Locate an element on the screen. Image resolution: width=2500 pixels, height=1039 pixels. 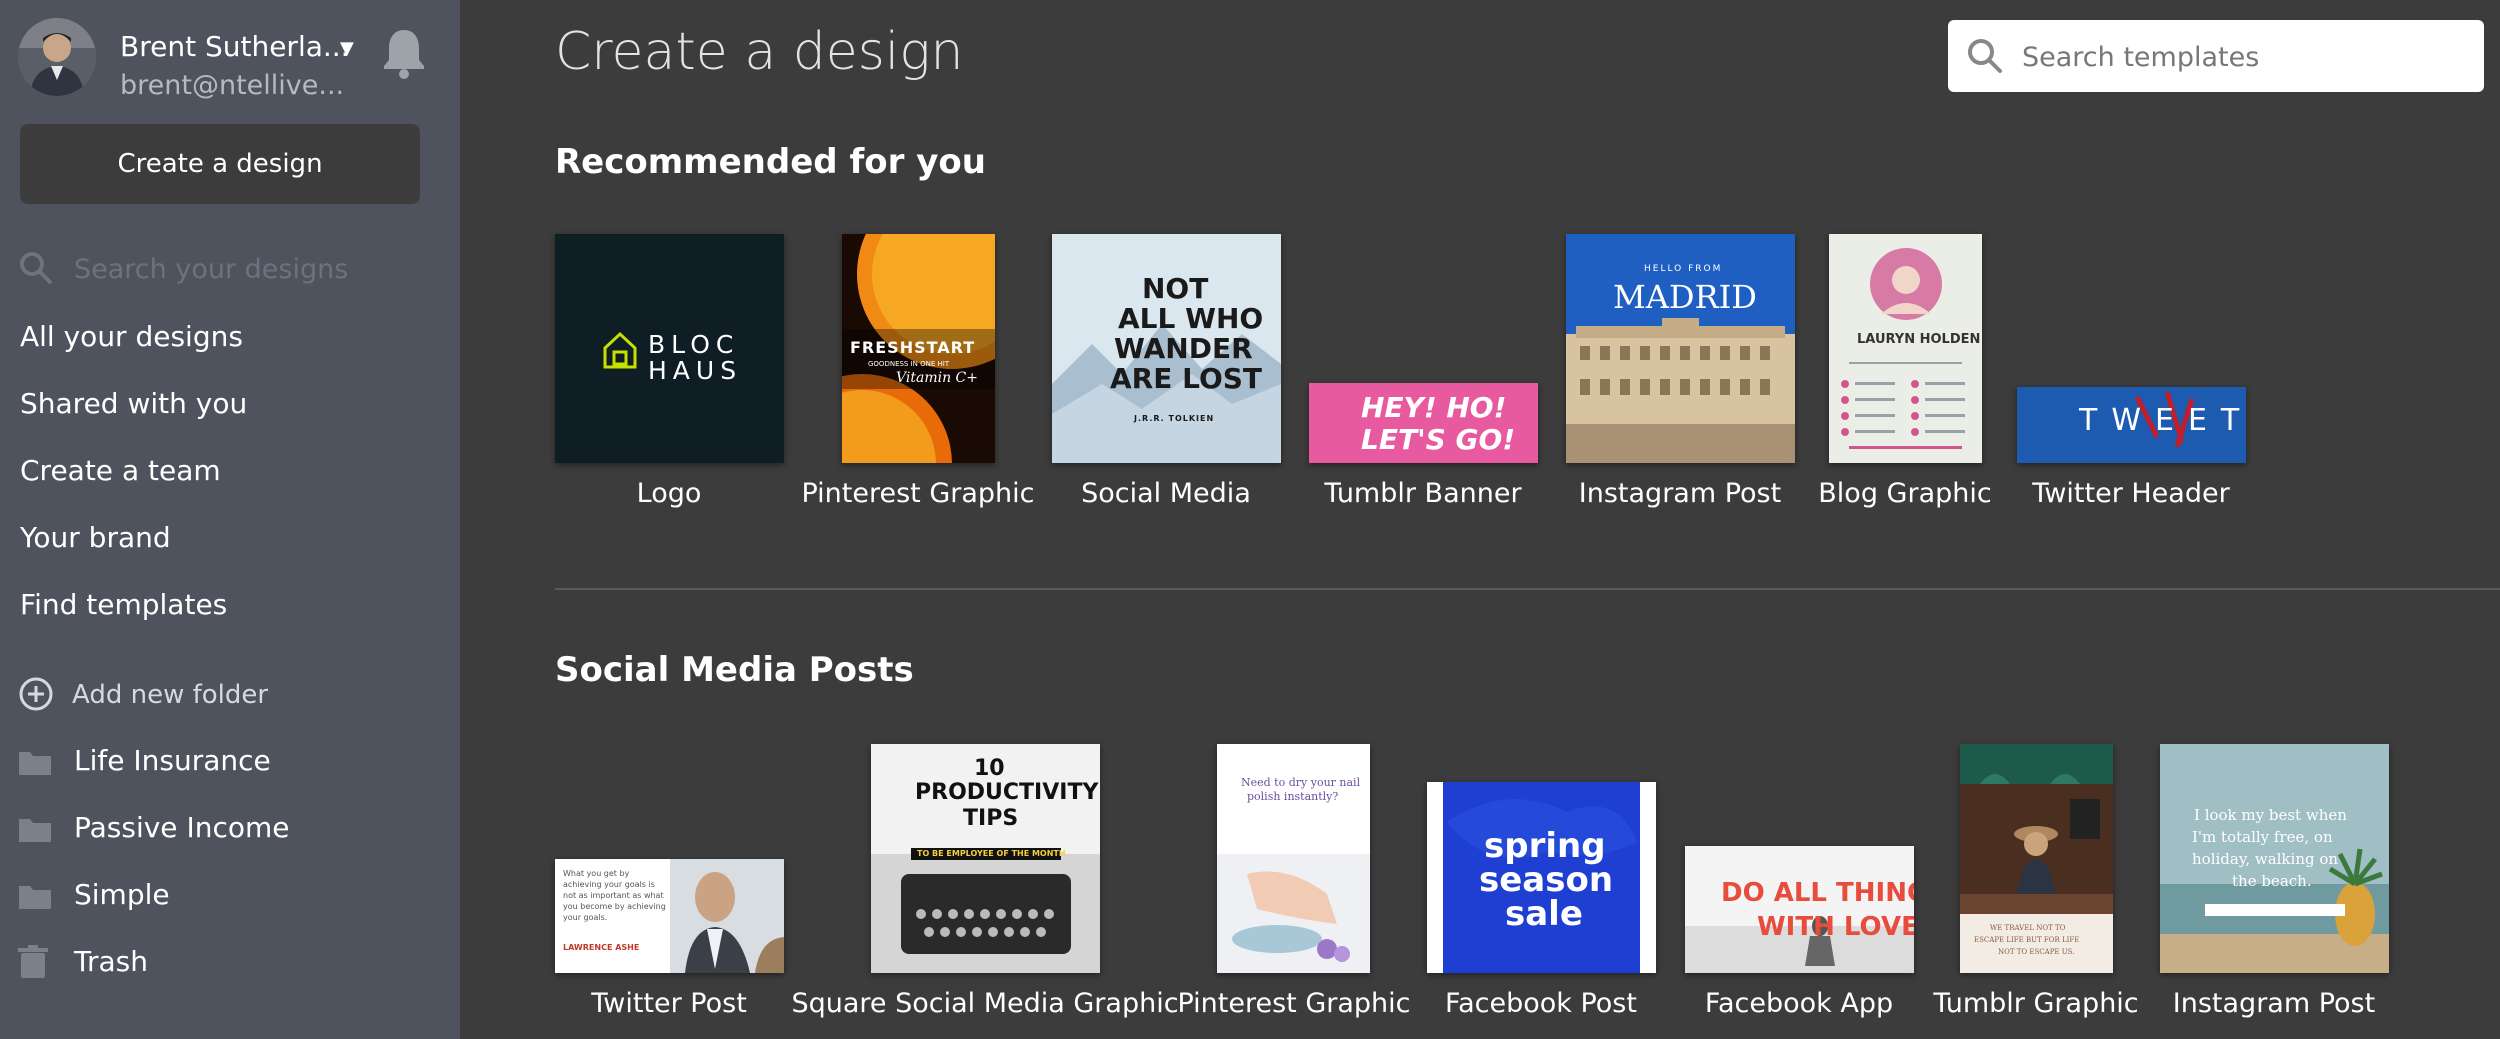
thumbnail-facebook-app: DO ALL THINGS WITH LOVE is located at coordinates (1799, 909).